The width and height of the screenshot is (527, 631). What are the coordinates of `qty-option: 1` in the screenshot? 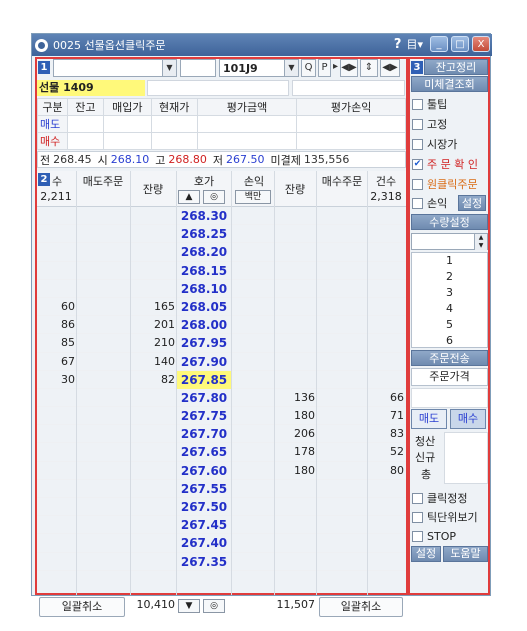 It's located at (449, 261).